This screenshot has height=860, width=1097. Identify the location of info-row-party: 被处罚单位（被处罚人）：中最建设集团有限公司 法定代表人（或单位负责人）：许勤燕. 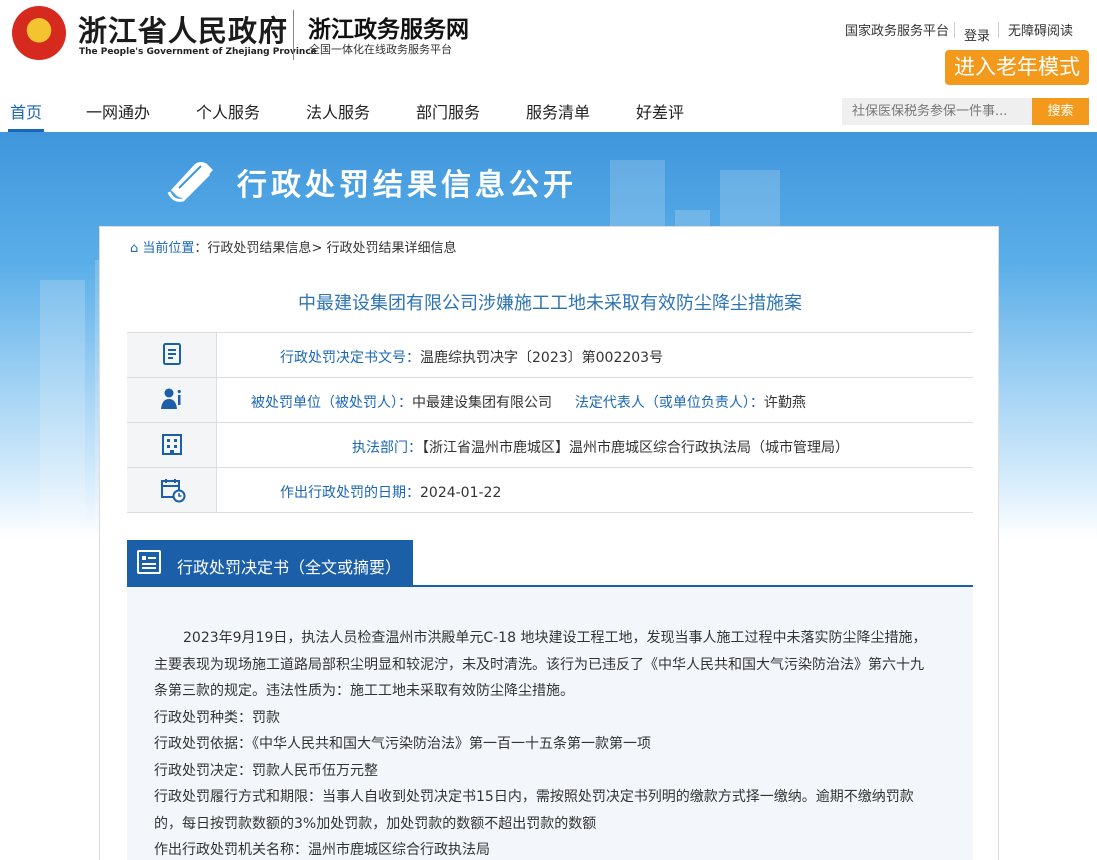
(550, 400).